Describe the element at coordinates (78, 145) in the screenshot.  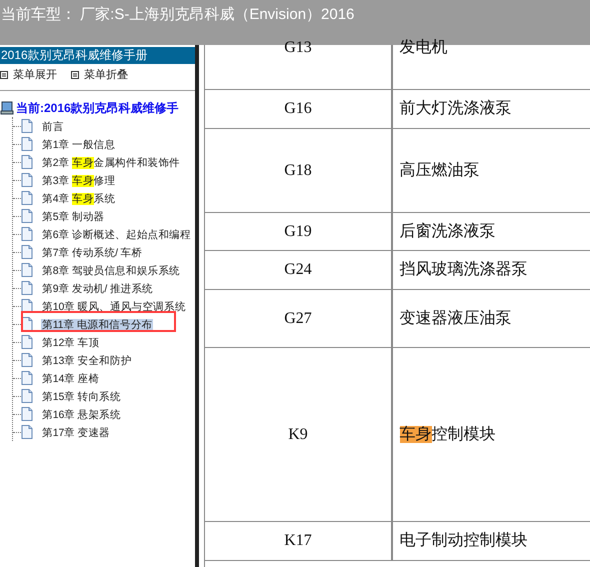
I see `tree-item: 第1章 一般信息` at that location.